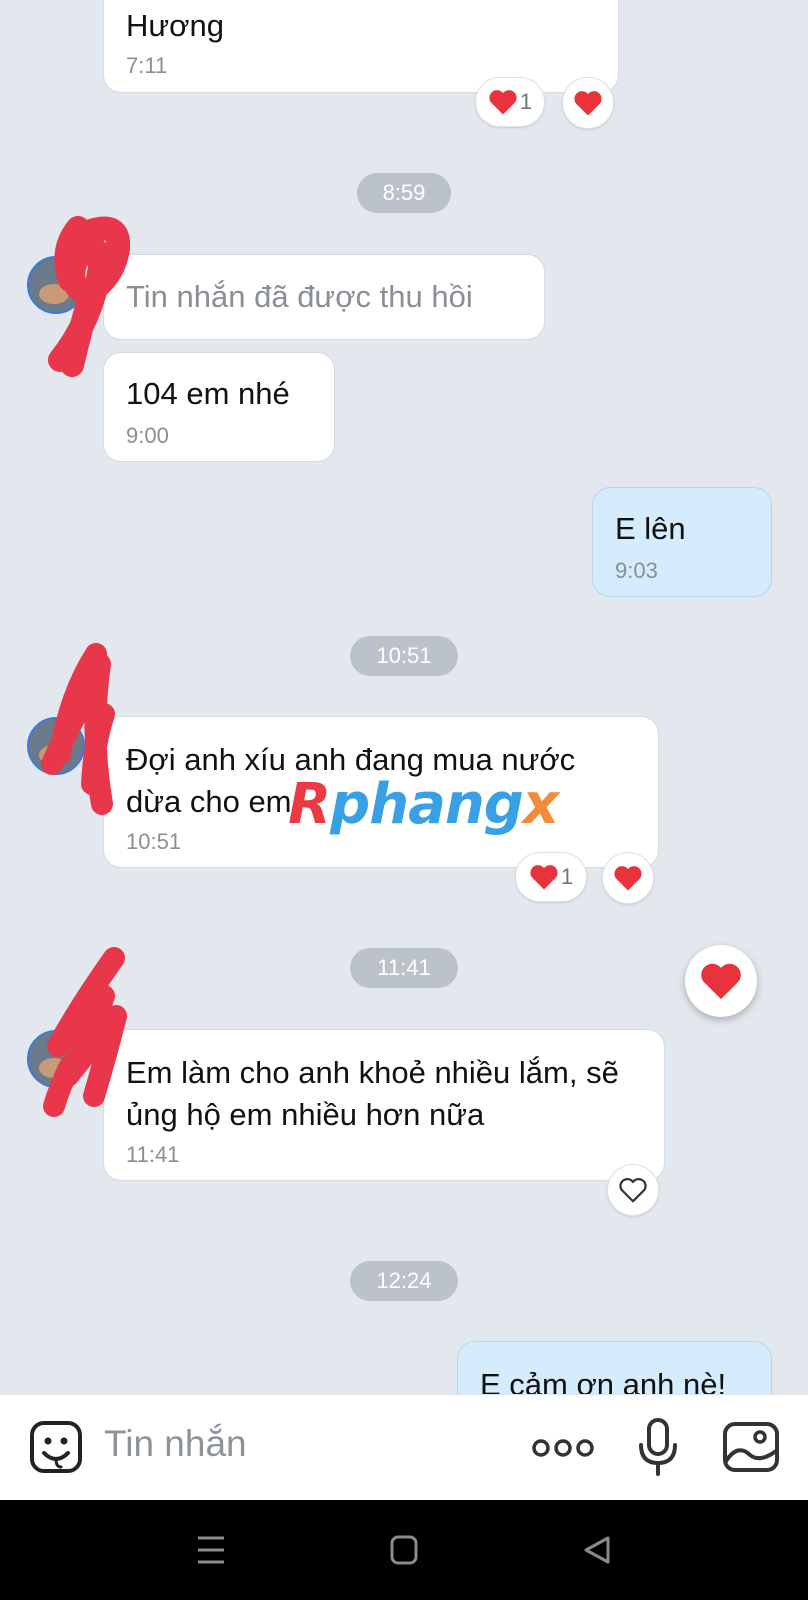 The height and width of the screenshot is (1600, 808). I want to click on message-bubble-outgoing: E cảm ơn anh nè!, so click(614, 1367).